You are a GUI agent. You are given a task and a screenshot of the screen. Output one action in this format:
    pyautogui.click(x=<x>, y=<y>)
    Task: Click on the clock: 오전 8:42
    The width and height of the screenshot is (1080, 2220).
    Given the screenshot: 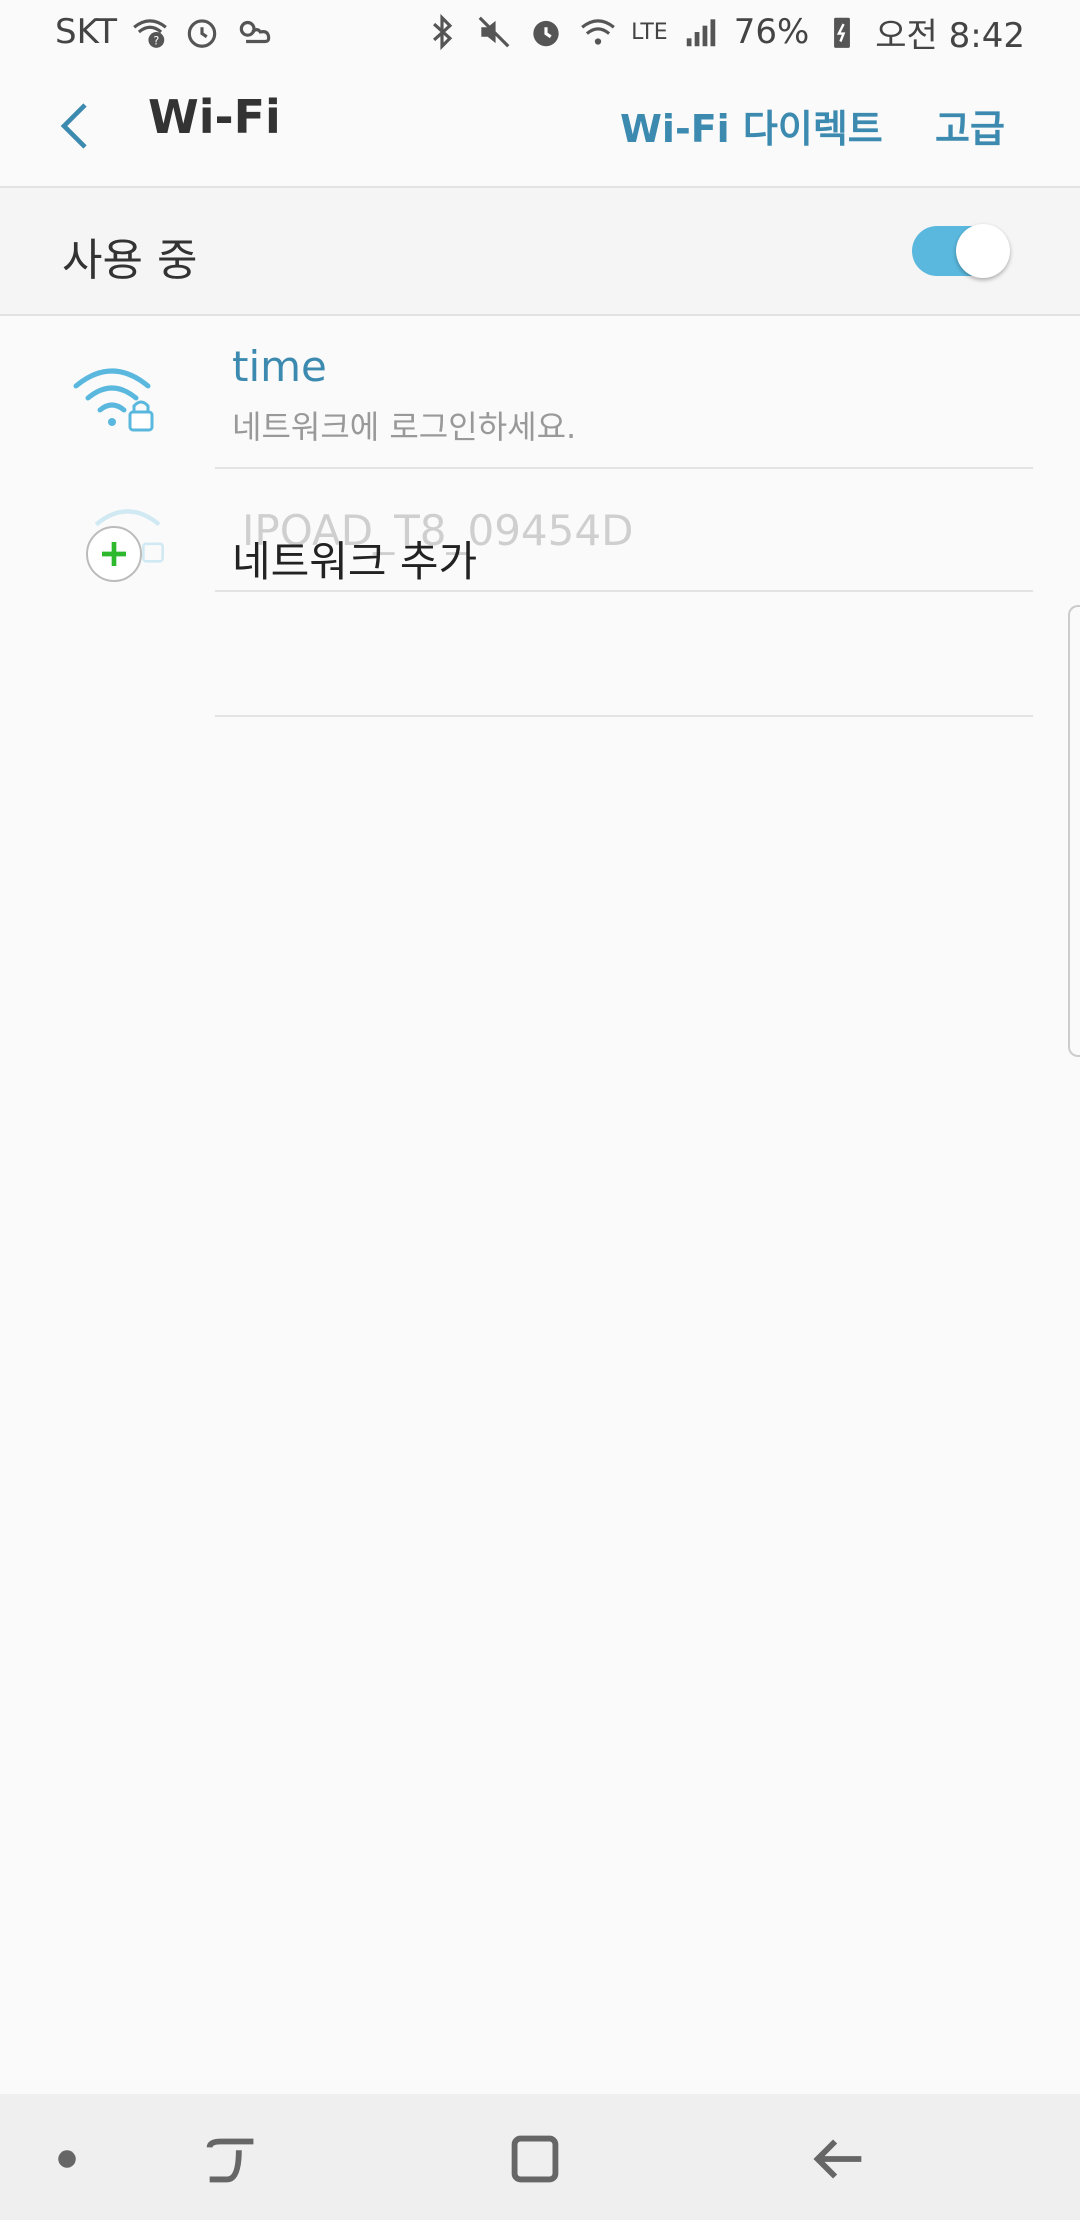 What is the action you would take?
    pyautogui.click(x=950, y=35)
    